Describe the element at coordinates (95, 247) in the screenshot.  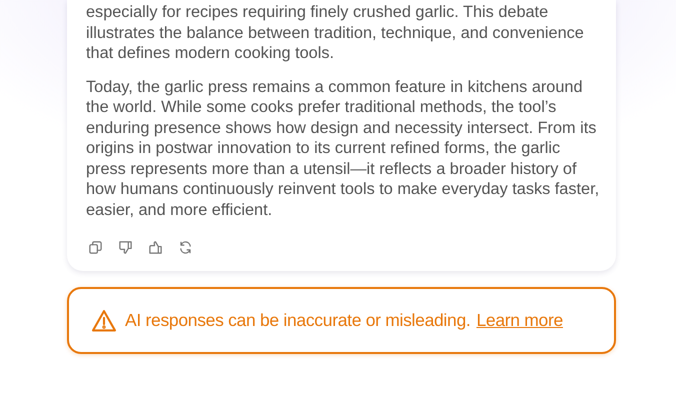
I see `copy-icon` at that location.